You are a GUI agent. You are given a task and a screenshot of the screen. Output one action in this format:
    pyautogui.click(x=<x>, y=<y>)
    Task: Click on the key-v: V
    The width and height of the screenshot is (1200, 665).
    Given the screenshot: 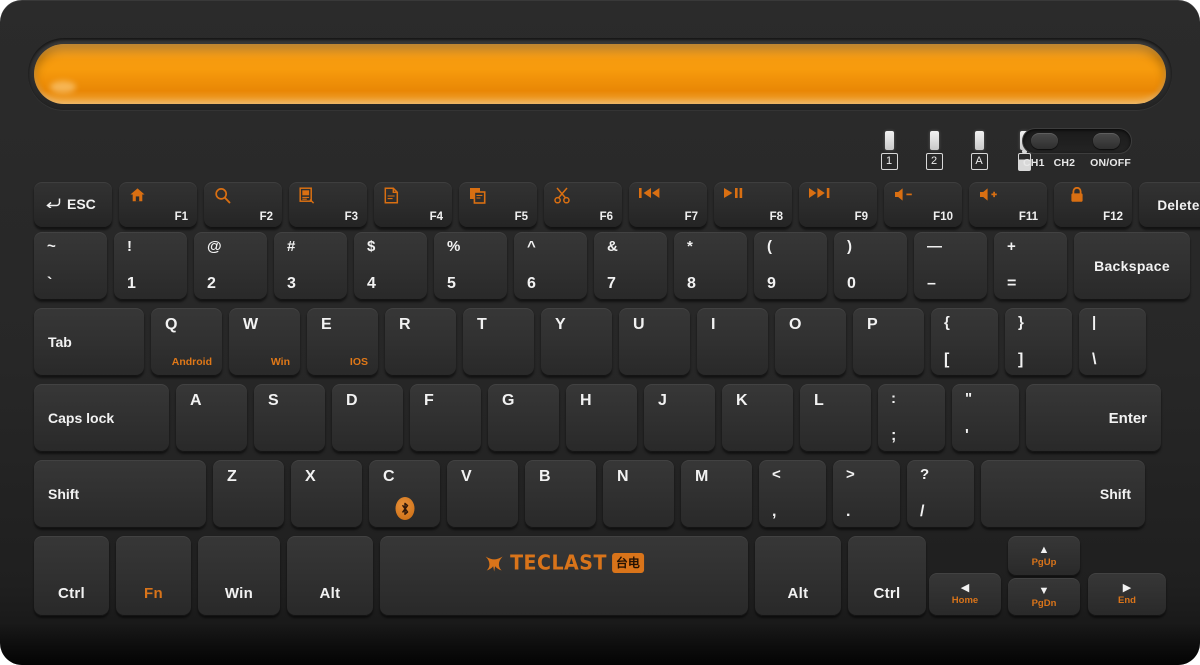 What is the action you would take?
    pyautogui.click(x=482, y=494)
    